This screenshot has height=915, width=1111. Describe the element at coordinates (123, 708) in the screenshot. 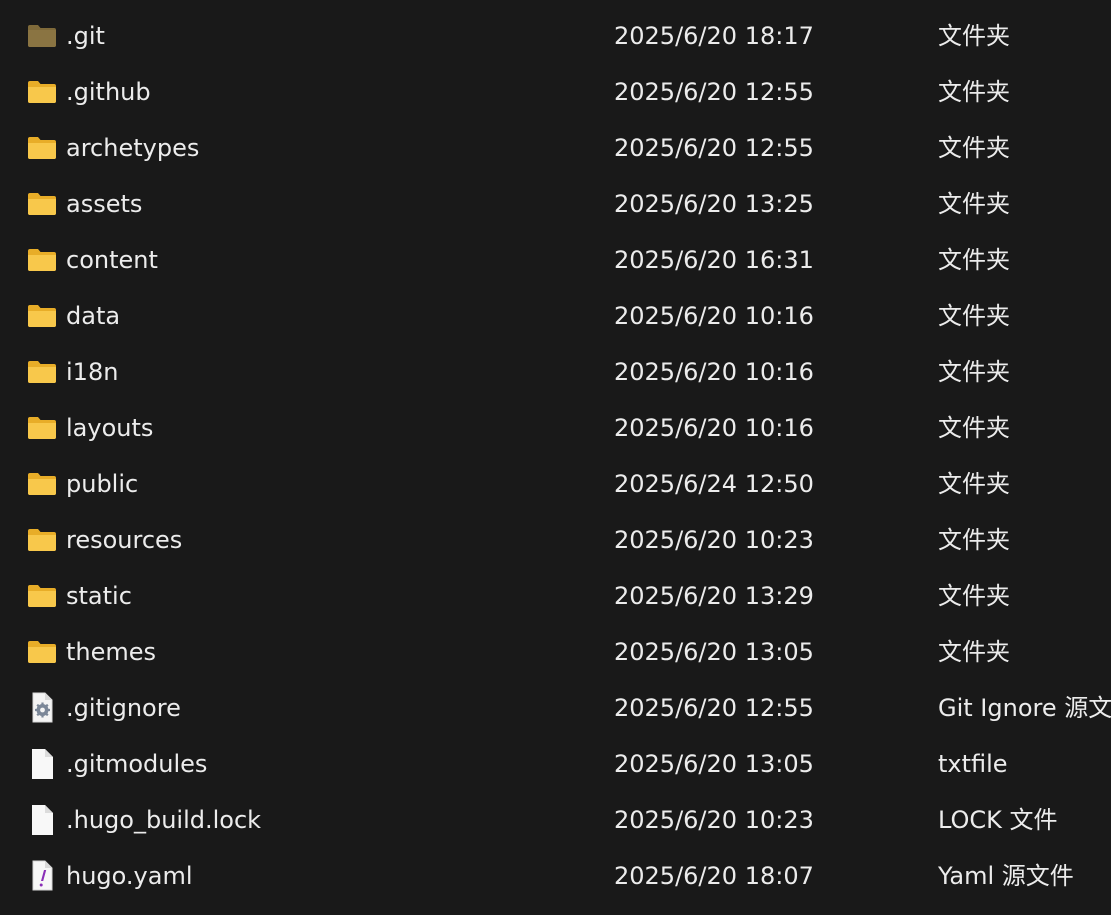

I see `file-name: .gitignore` at that location.